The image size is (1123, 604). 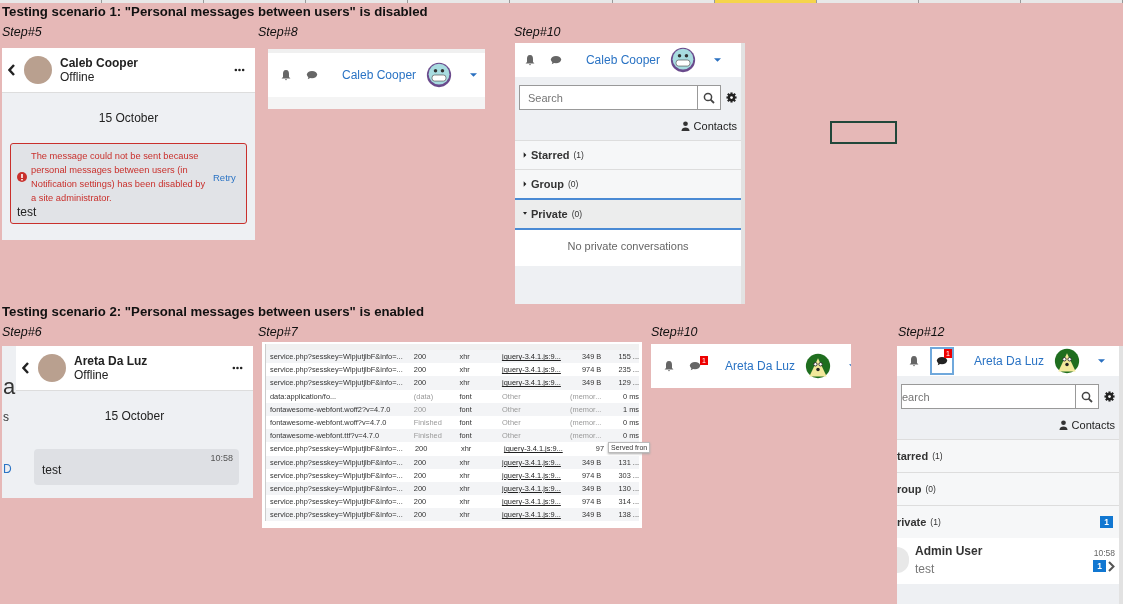 I want to click on step-label: Step#8, so click(x=278, y=32).